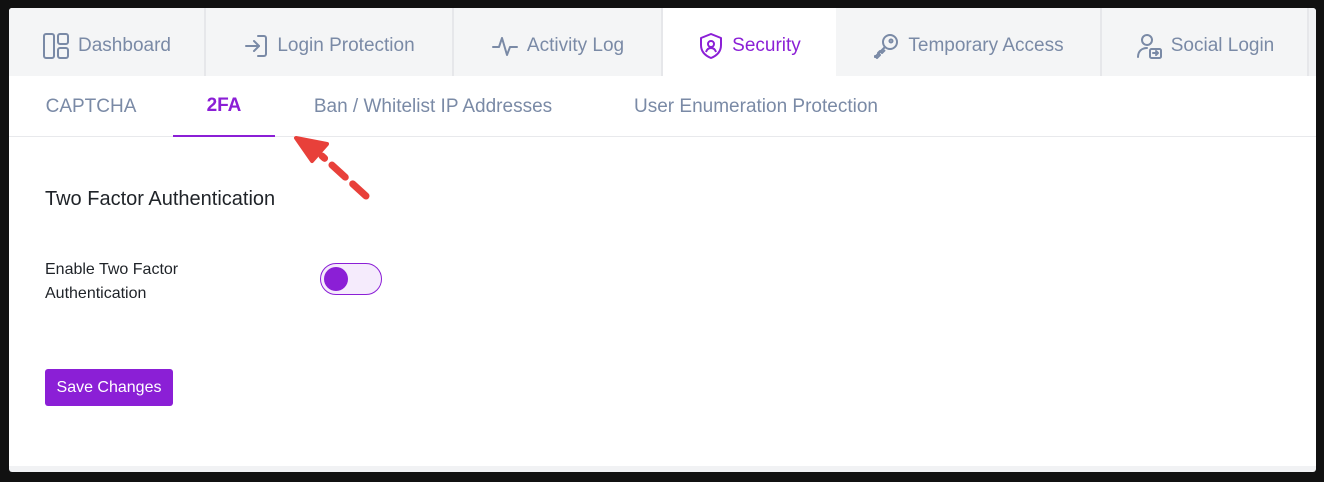 Image resolution: width=1324 pixels, height=482 pixels. I want to click on subtab-captcha: CAPTCHA, so click(91, 106).